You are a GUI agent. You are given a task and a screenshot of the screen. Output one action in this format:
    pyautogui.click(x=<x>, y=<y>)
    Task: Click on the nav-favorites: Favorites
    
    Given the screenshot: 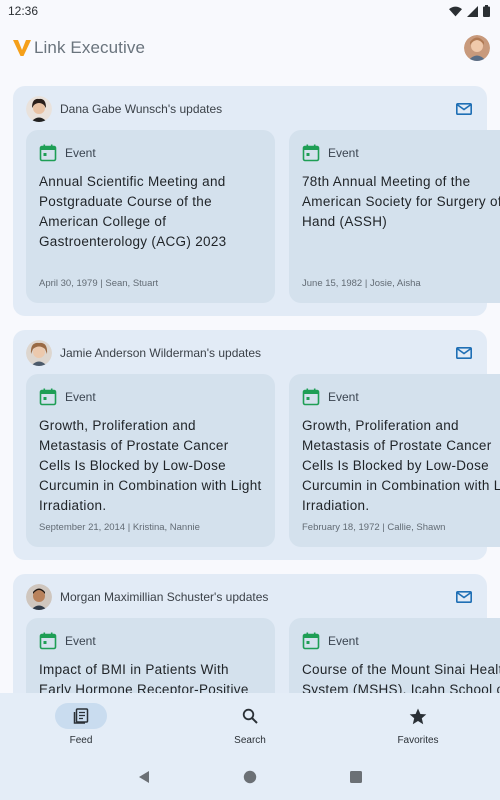 What is the action you would take?
    pyautogui.click(x=418, y=724)
    